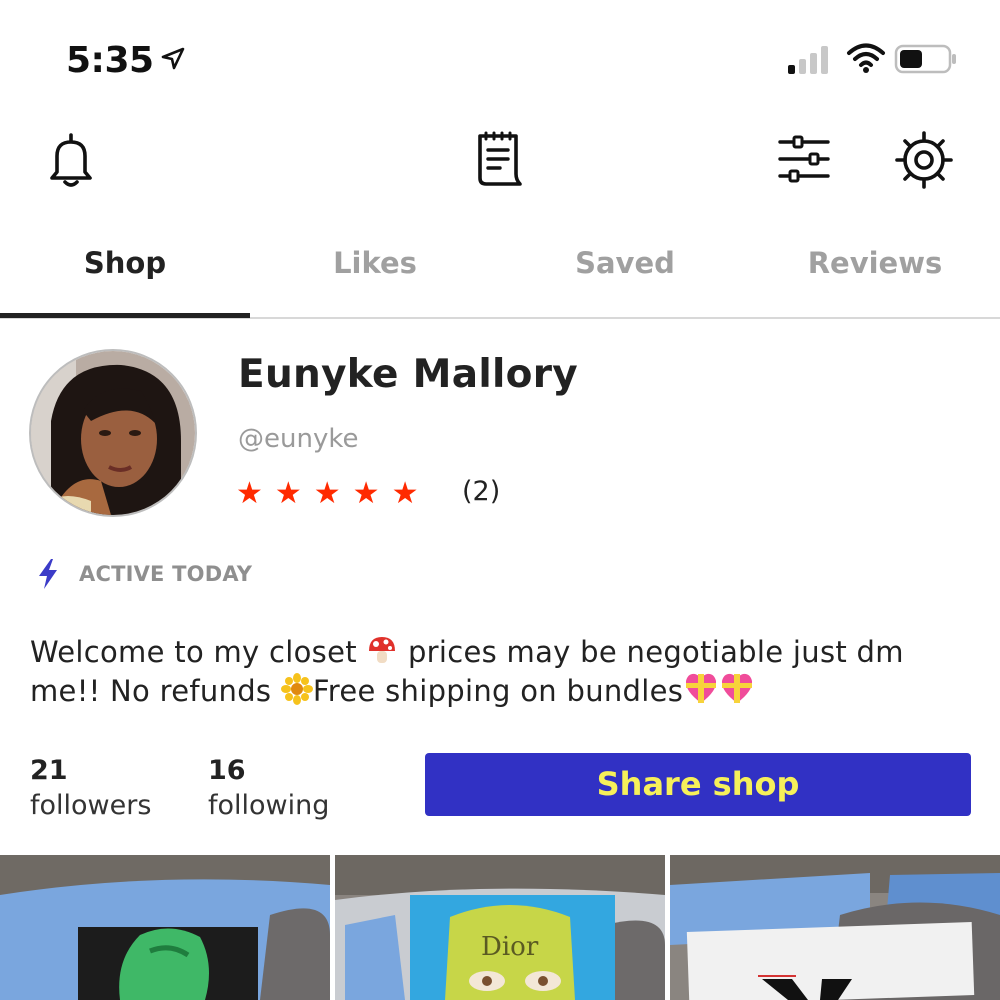  Describe the element at coordinates (333, 493) in the screenshot. I see `rating-stars: ★★★★★` at that location.